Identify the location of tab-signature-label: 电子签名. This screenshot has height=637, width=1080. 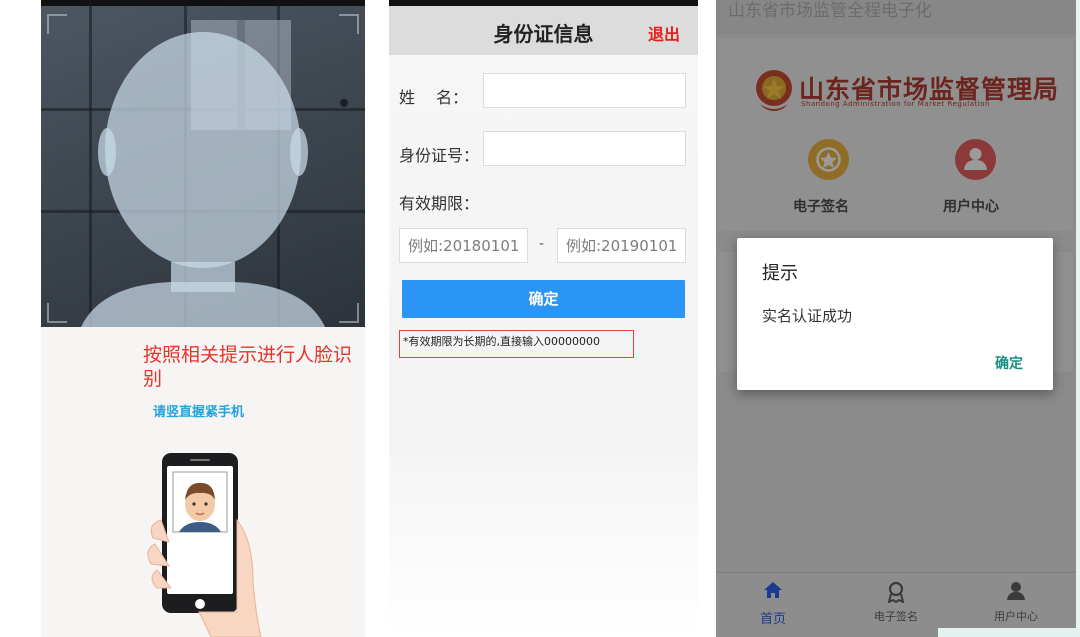
(896, 616).